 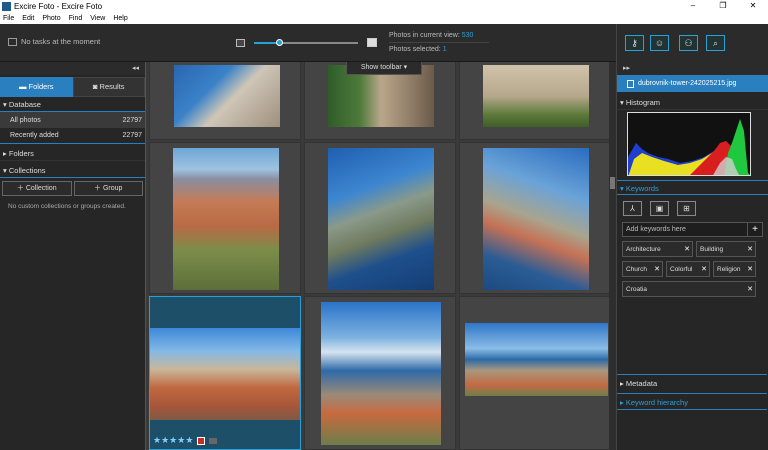 I want to click on menu-bar: File Edit Photo Find View Help, so click(x=384, y=18).